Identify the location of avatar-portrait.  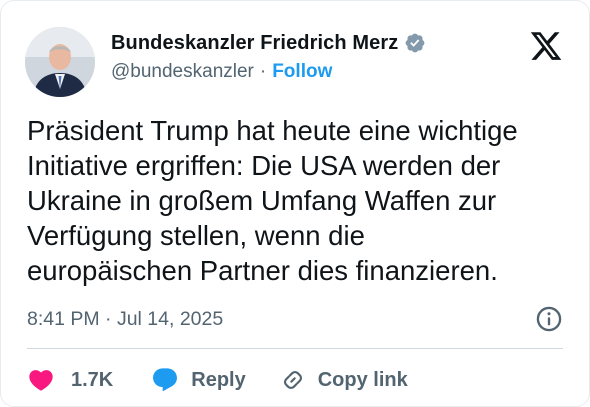
(60, 62).